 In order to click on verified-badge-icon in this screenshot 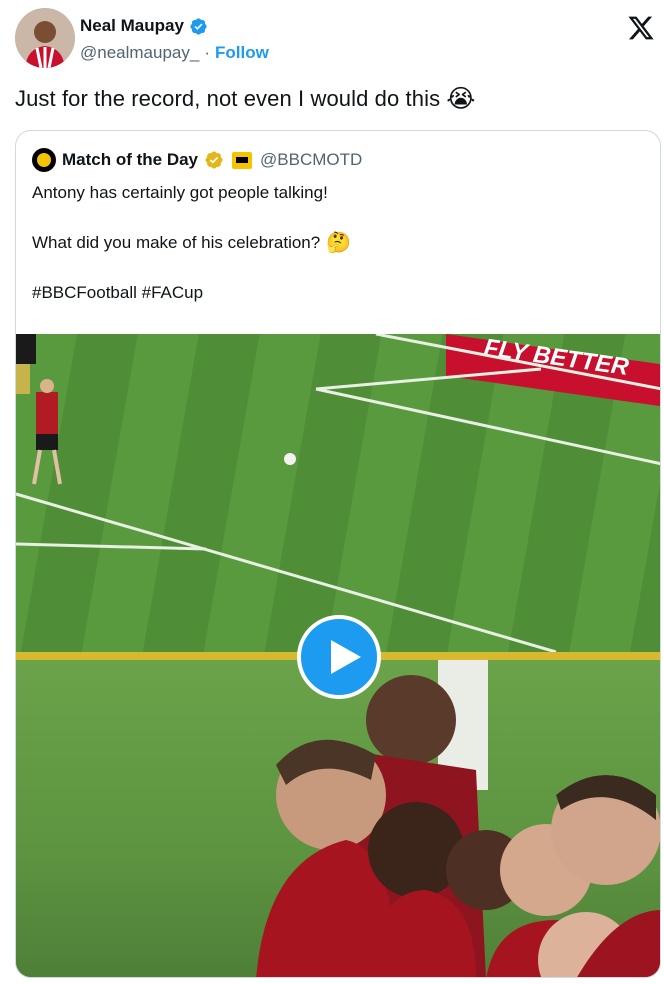, I will do `click(198, 26)`.